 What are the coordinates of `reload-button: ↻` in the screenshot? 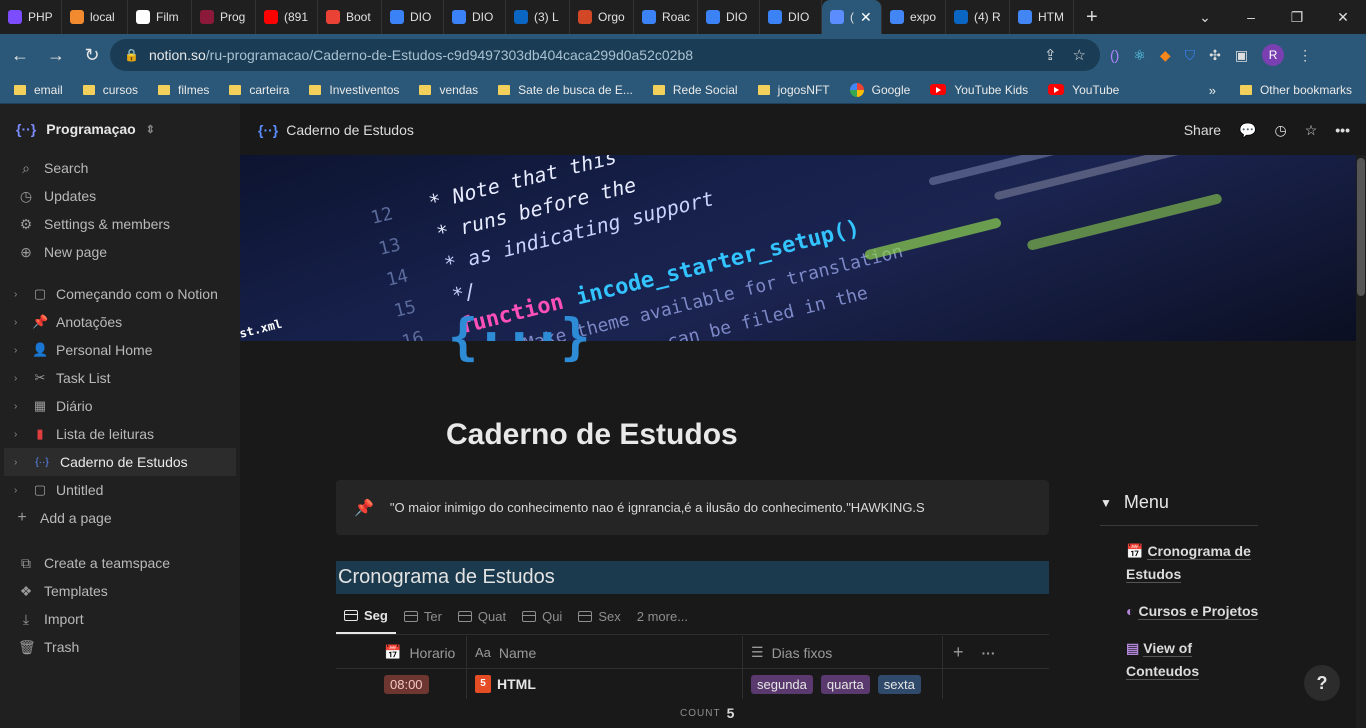 It's located at (92, 55).